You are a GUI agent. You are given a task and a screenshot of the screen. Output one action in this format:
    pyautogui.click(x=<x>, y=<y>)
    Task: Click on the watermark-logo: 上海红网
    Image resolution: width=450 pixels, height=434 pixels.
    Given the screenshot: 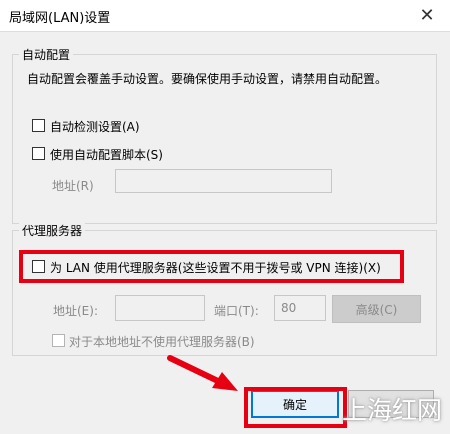 What is the action you would take?
    pyautogui.click(x=391, y=410)
    